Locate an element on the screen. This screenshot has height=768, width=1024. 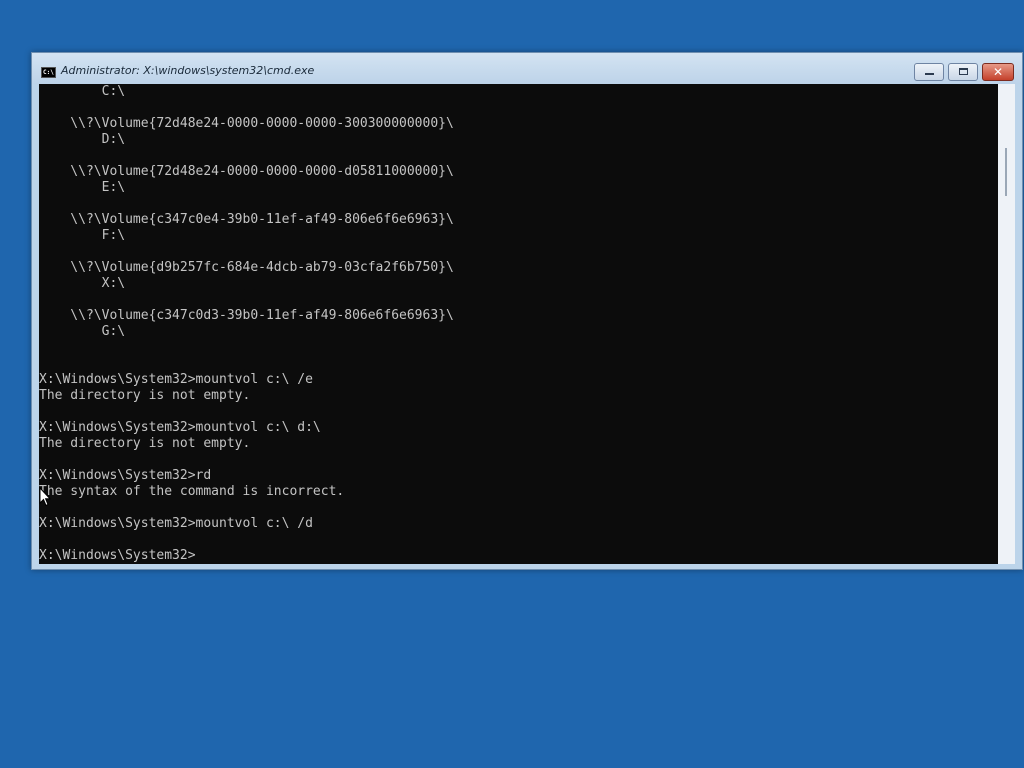
console-line: G:\ is located at coordinates (82, 331).